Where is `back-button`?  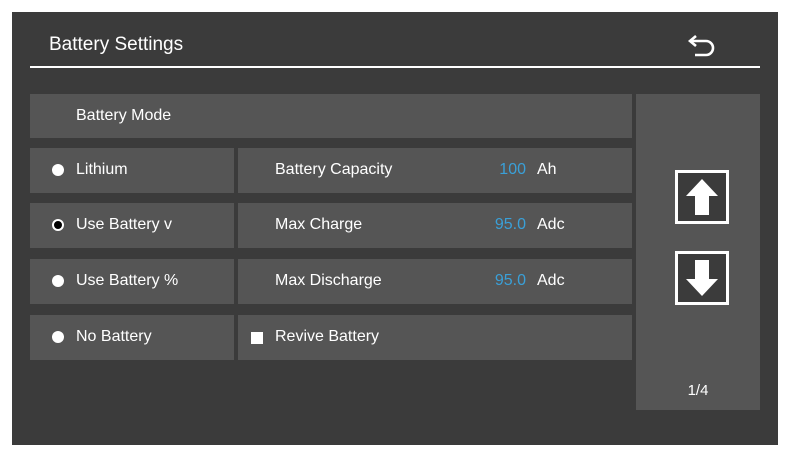
back-button is located at coordinates (702, 45).